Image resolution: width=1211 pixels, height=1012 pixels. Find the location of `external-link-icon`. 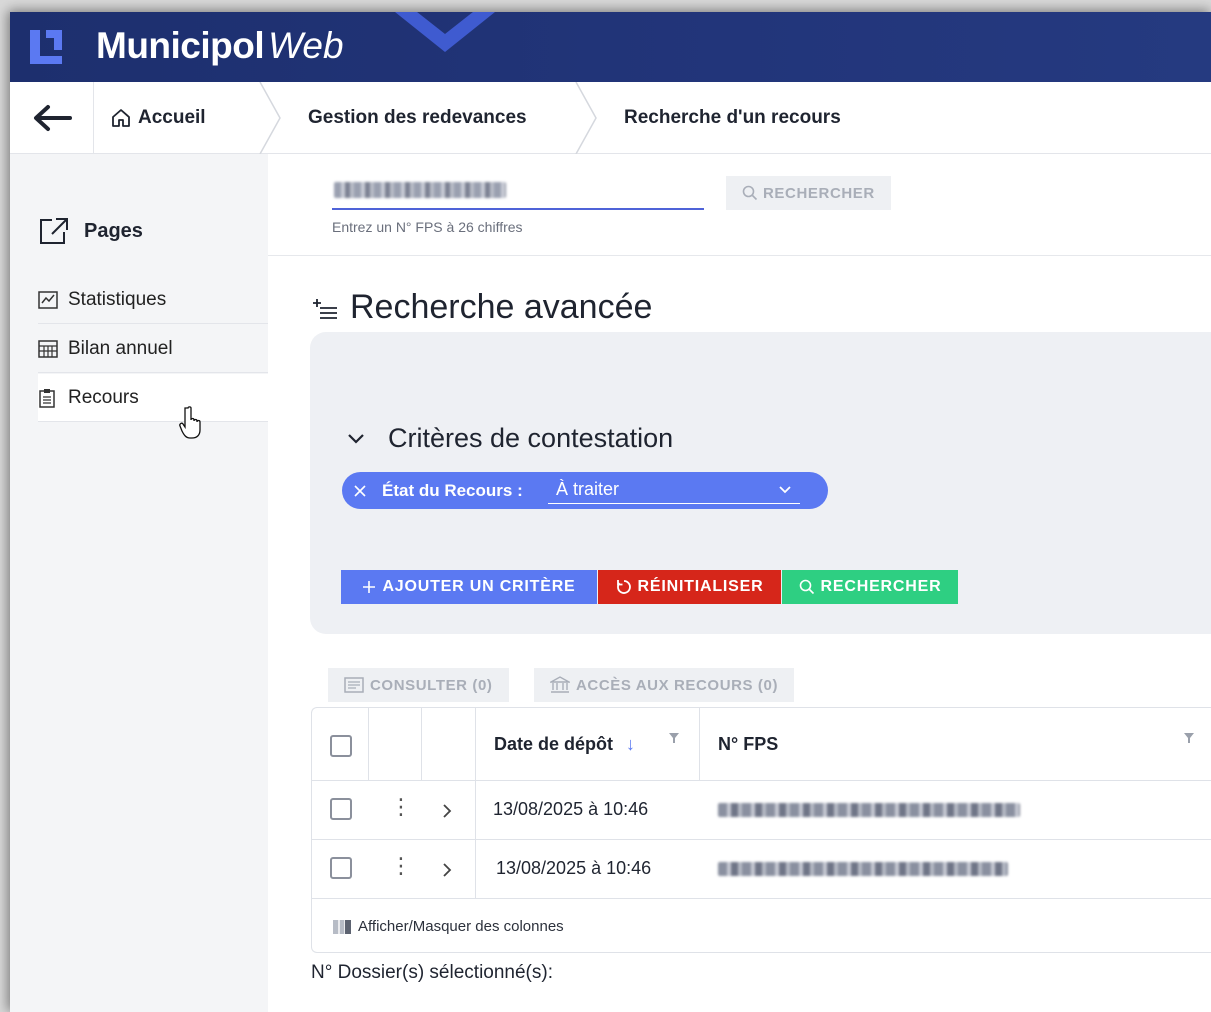

external-link-icon is located at coordinates (54, 231).